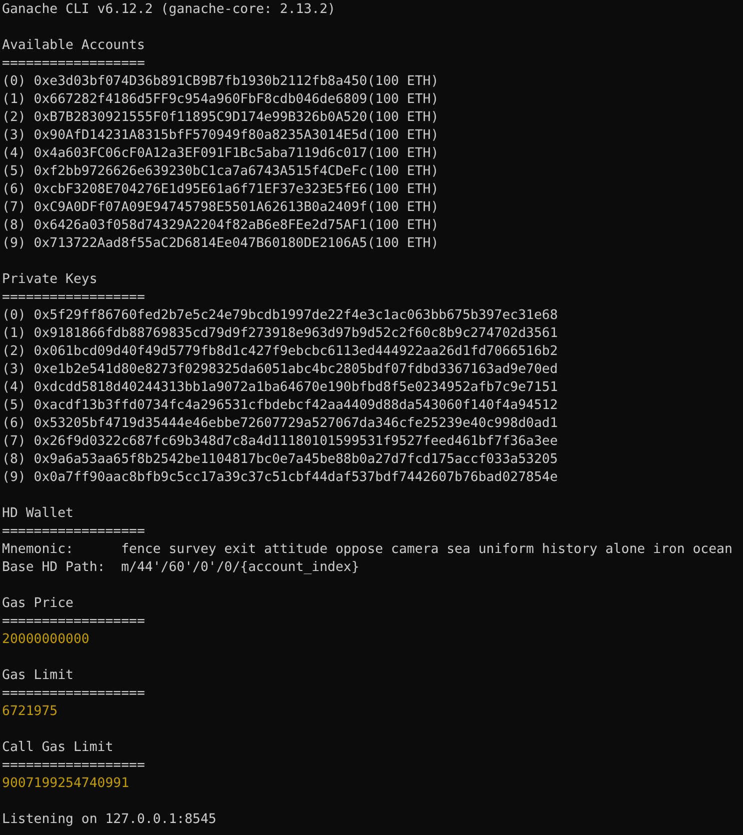  Describe the element at coordinates (109, 819) in the screenshot. I see `status-text: Listening on 127.0.0.1:8545` at that location.